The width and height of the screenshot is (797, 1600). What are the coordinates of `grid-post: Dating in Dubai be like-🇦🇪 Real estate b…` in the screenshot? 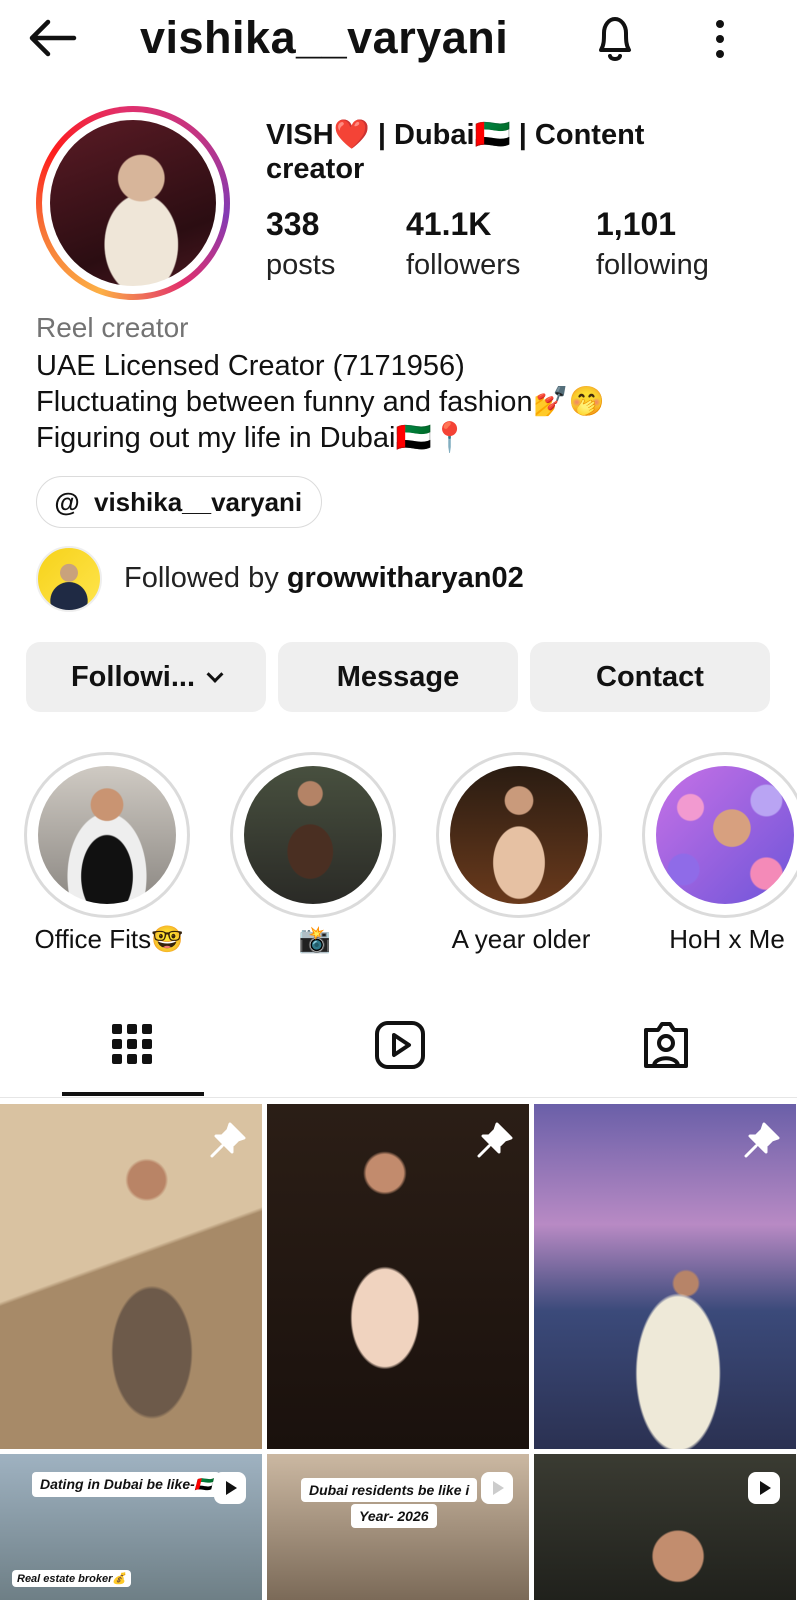 It's located at (131, 1527).